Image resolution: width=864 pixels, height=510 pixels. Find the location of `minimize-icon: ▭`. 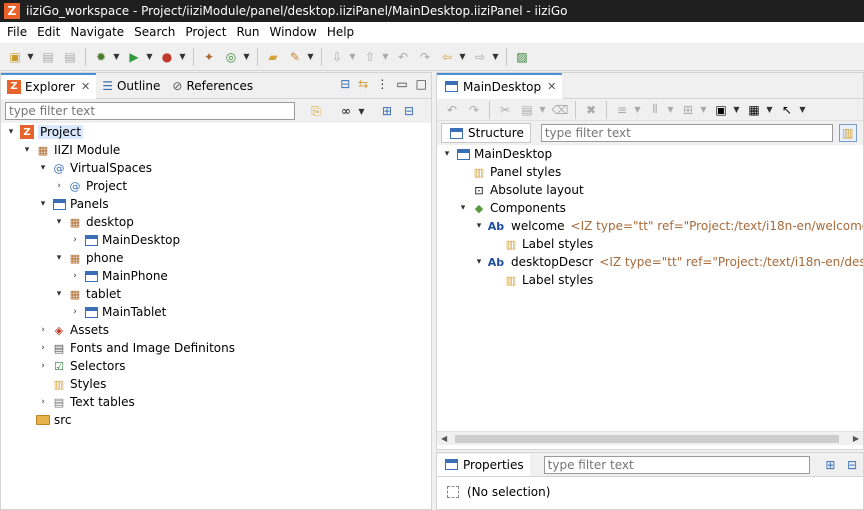

minimize-icon: ▭ is located at coordinates (401, 84).